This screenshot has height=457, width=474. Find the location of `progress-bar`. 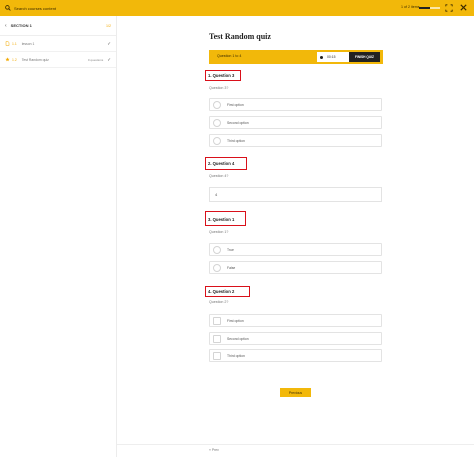

progress-bar is located at coordinates (429, 7).